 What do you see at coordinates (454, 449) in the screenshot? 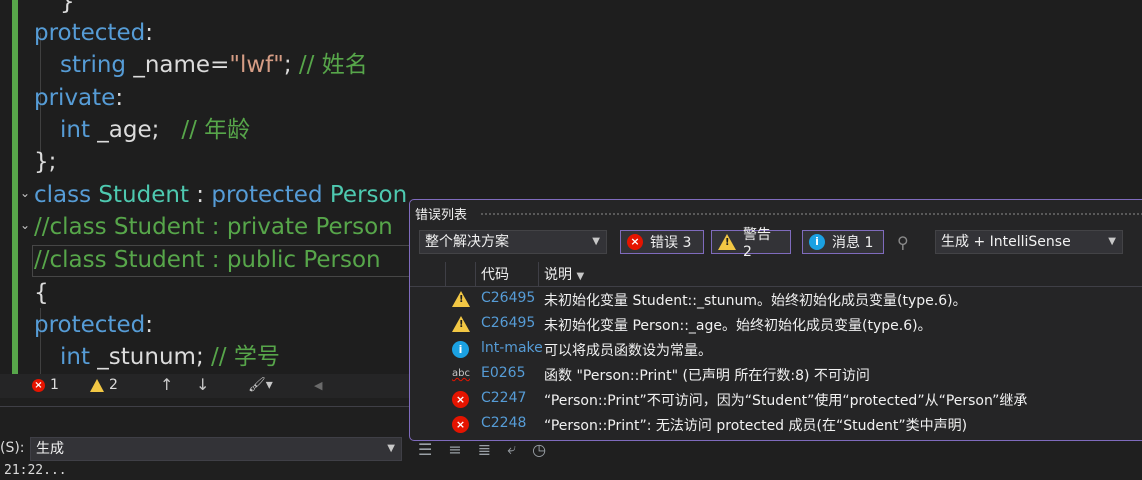
I see `find-previous-icon: ≡` at bounding box center [454, 449].